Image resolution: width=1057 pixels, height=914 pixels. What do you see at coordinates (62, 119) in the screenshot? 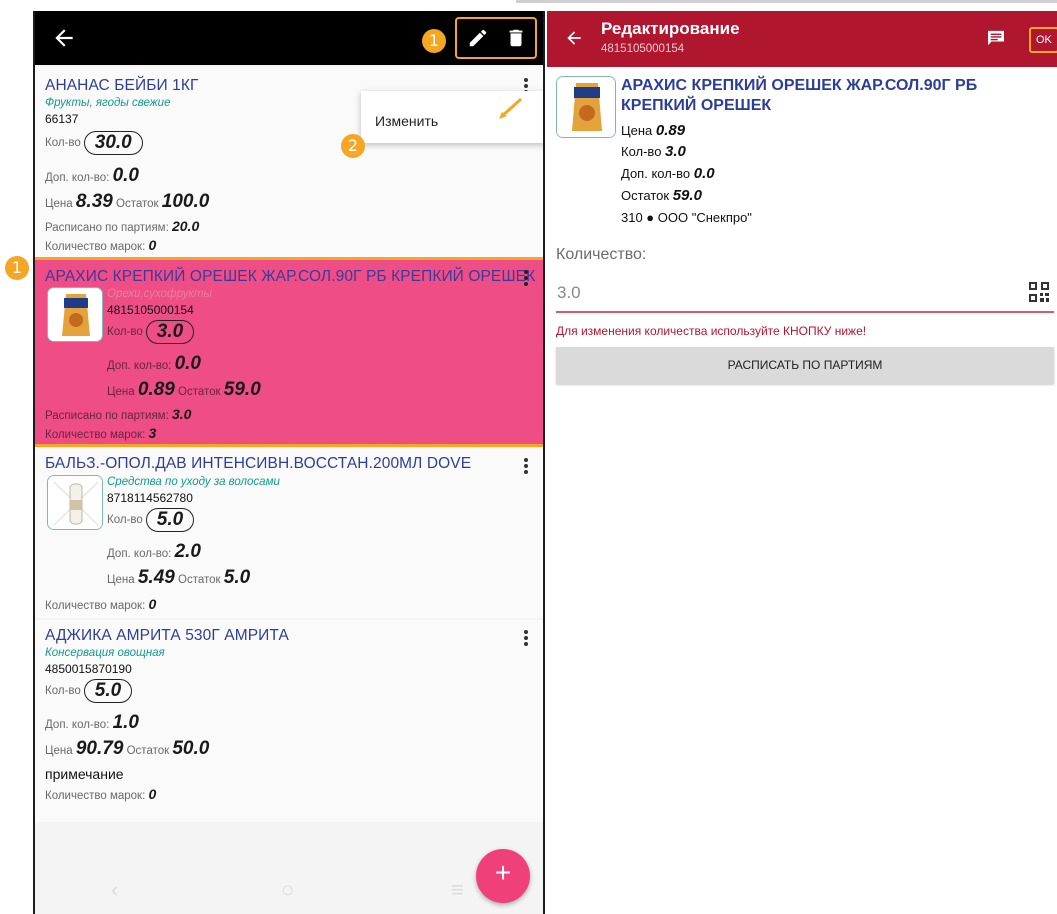
I see `item-barcode: 66137` at bounding box center [62, 119].